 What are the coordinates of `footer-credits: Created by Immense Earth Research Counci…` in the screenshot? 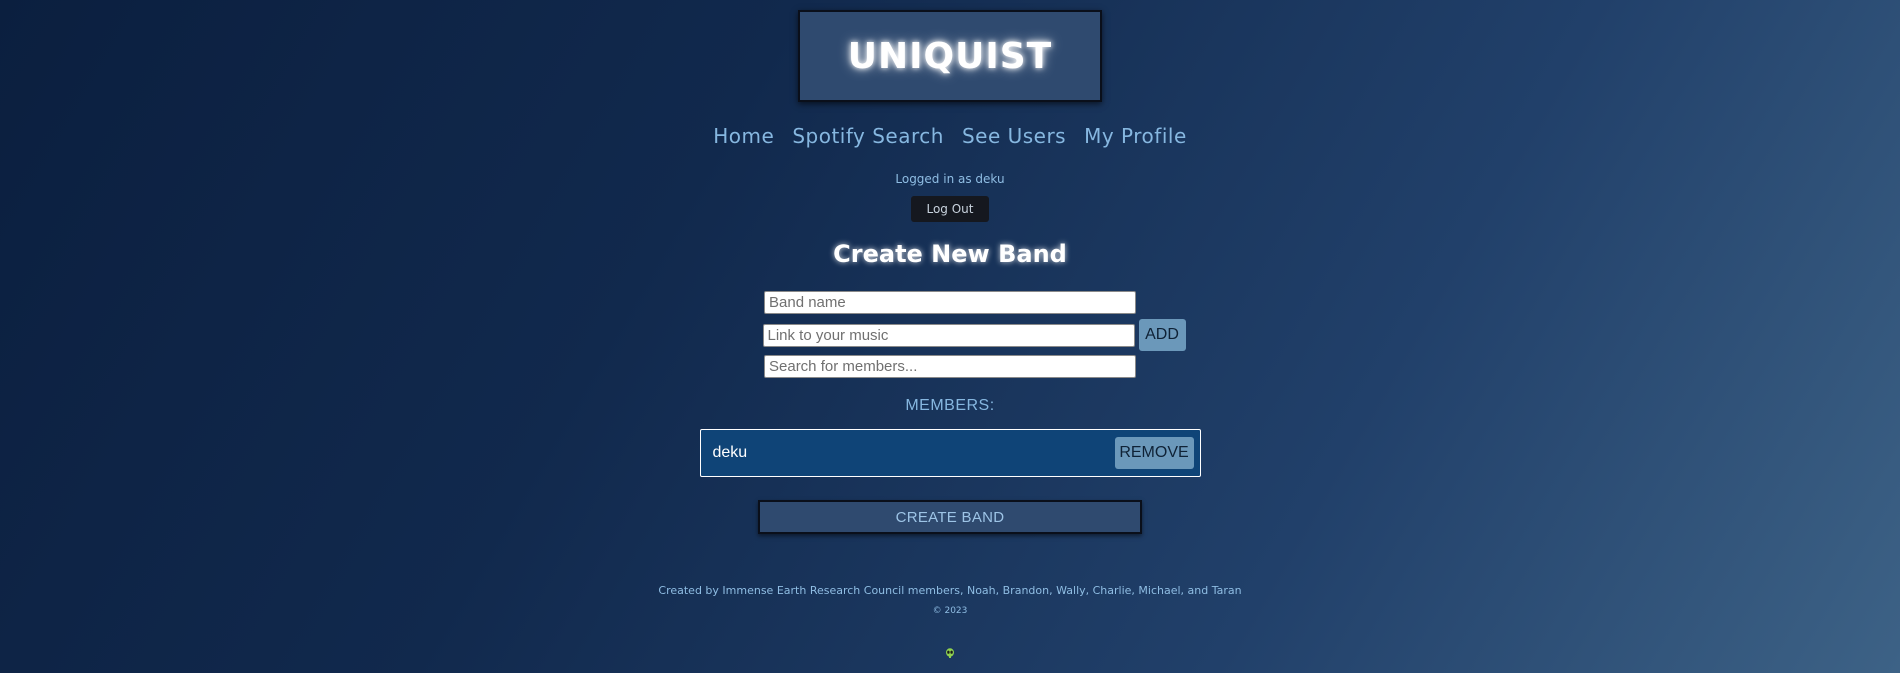 It's located at (950, 590).